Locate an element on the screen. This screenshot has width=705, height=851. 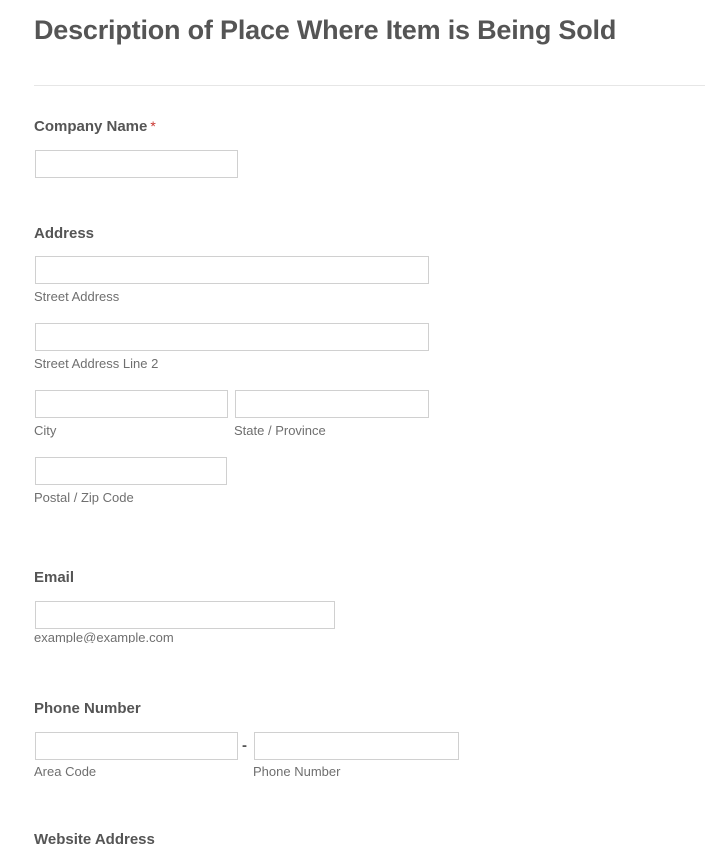
city-input is located at coordinates (131, 404).